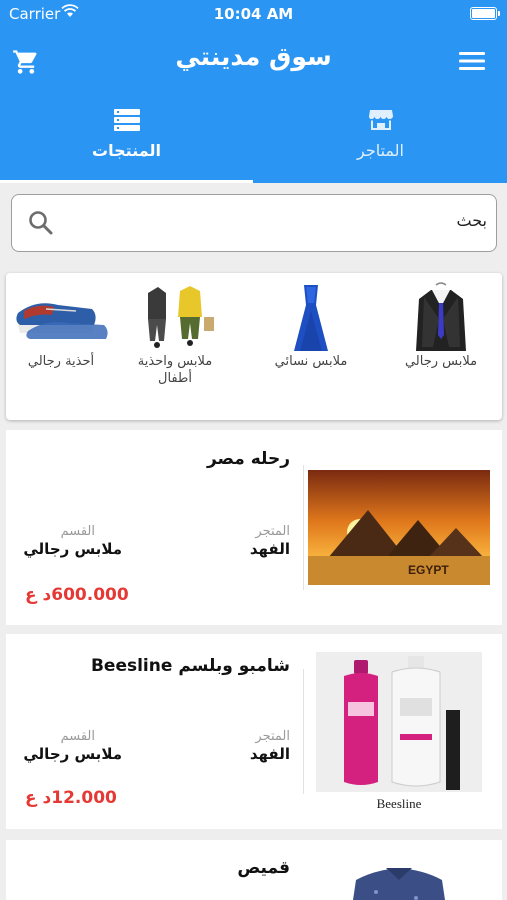 The image size is (507, 900). Describe the element at coordinates (399, 735) in the screenshot. I see `beesline-shampoo-image: Beesline` at that location.